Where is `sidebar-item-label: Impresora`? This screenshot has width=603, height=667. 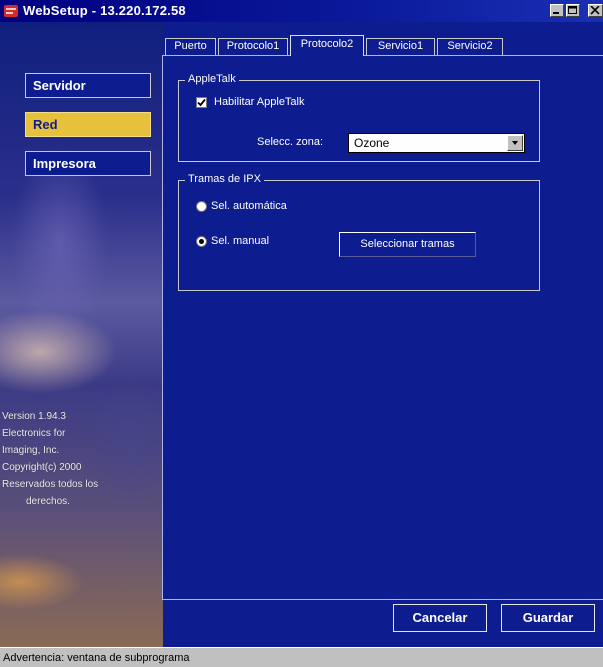
sidebar-item-label: Impresora is located at coordinates (64, 163).